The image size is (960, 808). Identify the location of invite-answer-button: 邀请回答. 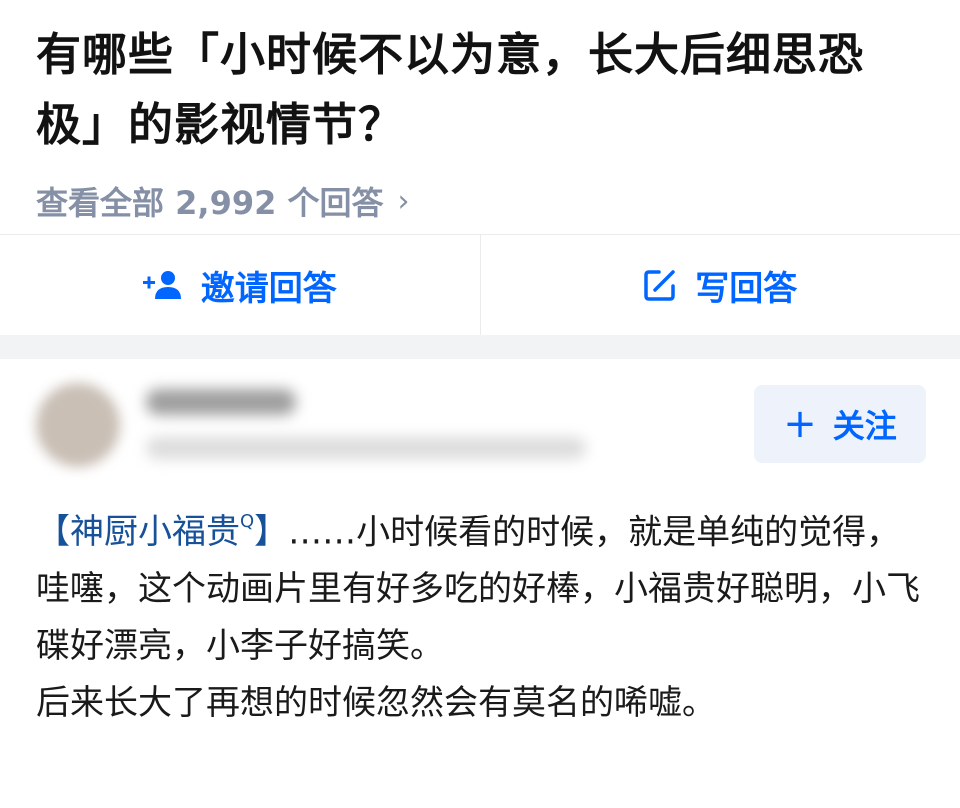
(240, 285).